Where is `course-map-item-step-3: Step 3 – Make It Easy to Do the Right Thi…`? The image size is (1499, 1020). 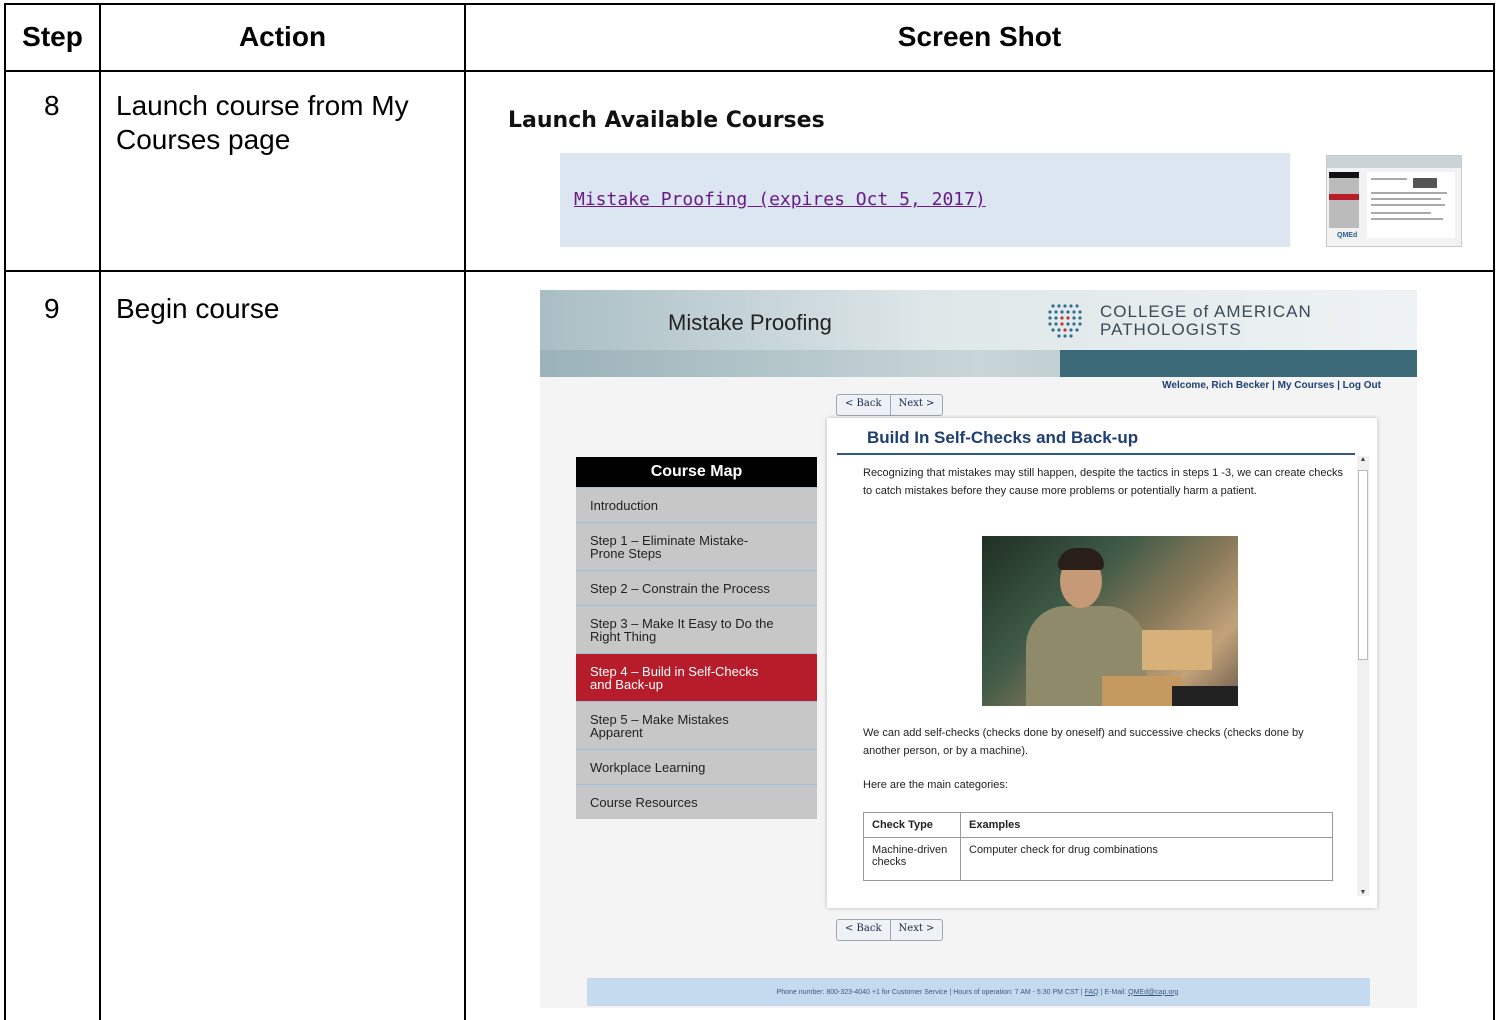
course-map-item-step-3: Step 3 – Make It Easy to Do the Right Thi… is located at coordinates (696, 629).